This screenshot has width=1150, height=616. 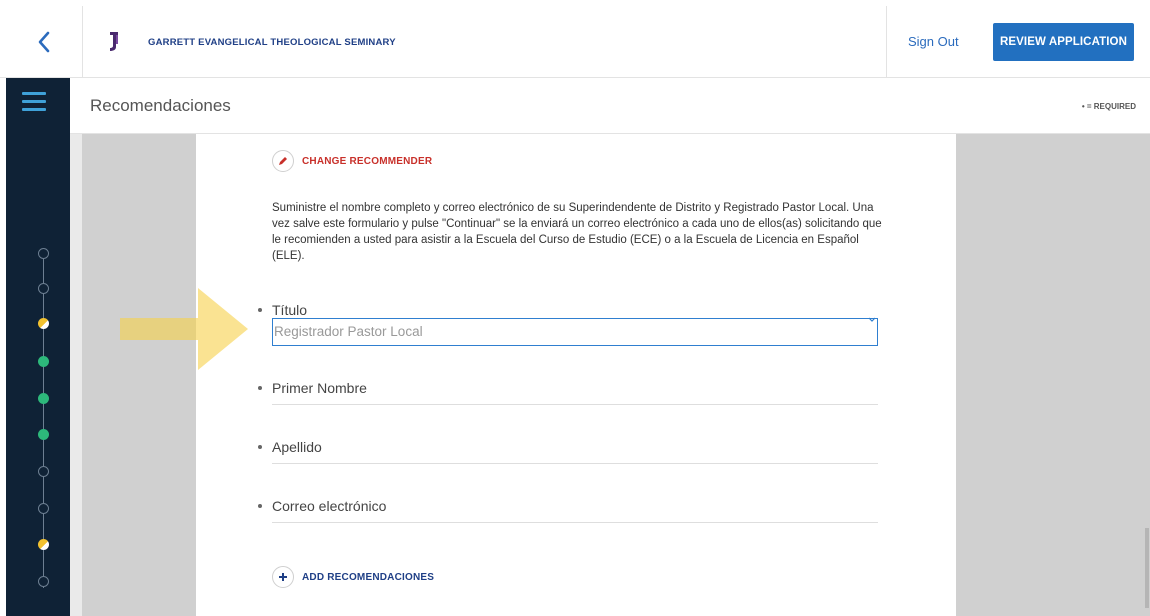 I want to click on hamburger-menu-icon, so click(x=34, y=102).